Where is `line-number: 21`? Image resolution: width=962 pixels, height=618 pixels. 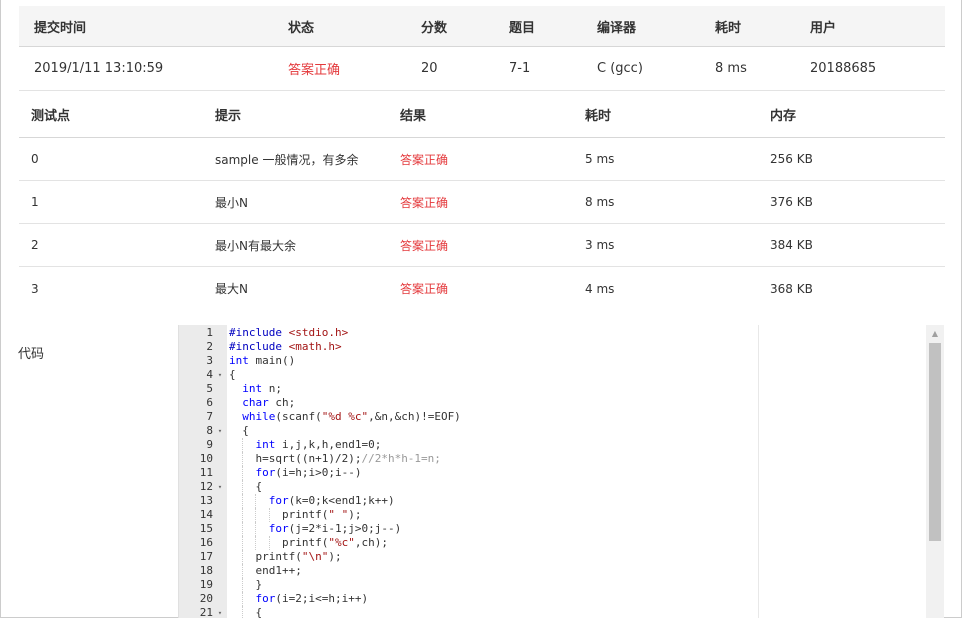
line-number: 21 is located at coordinates (206, 612).